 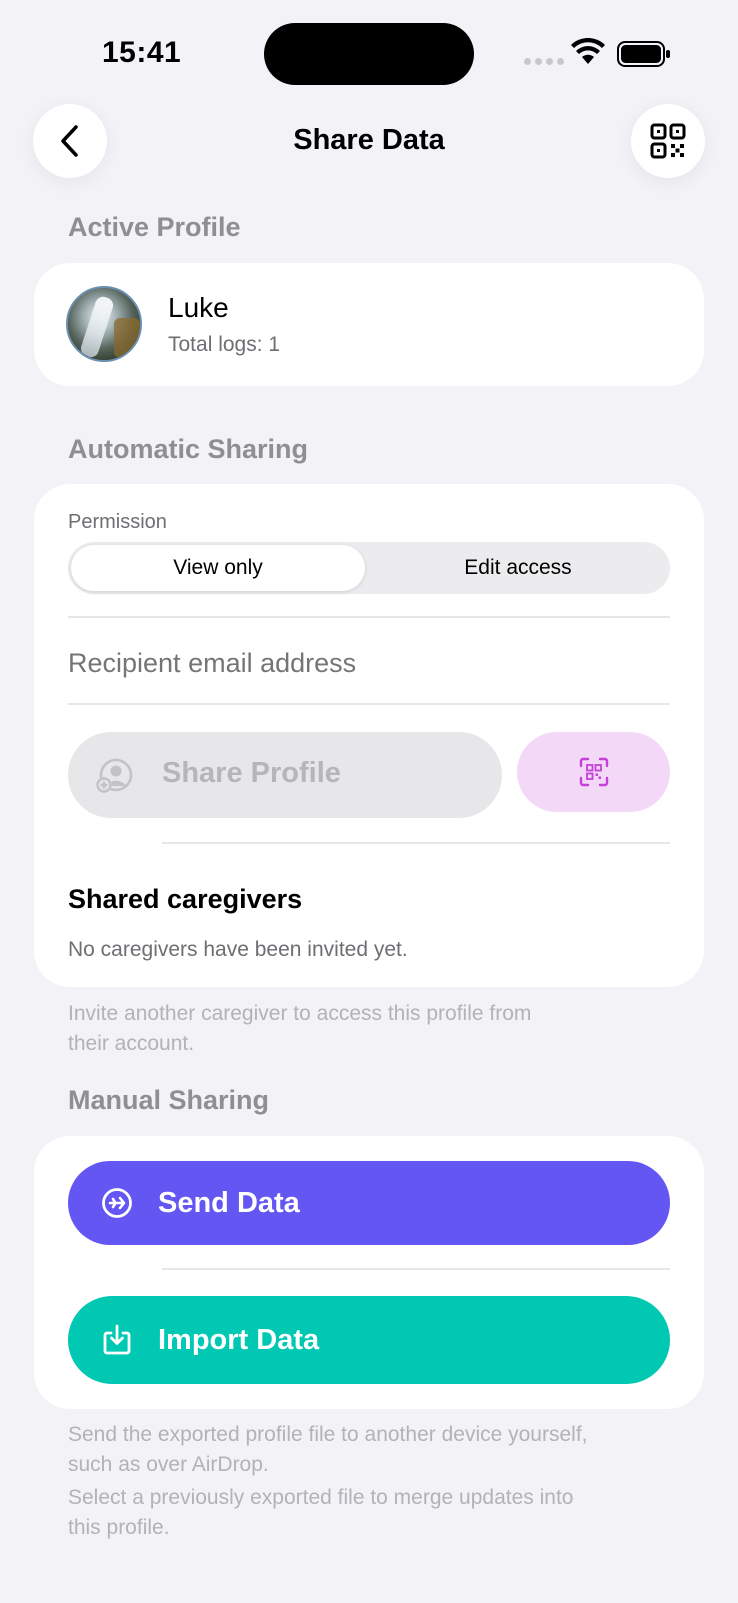 What do you see at coordinates (229, 1202) in the screenshot?
I see `send-data-label: Send Data` at bounding box center [229, 1202].